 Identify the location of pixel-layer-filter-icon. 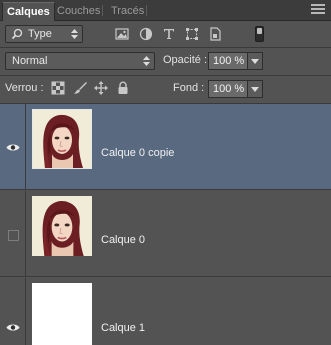
(122, 34).